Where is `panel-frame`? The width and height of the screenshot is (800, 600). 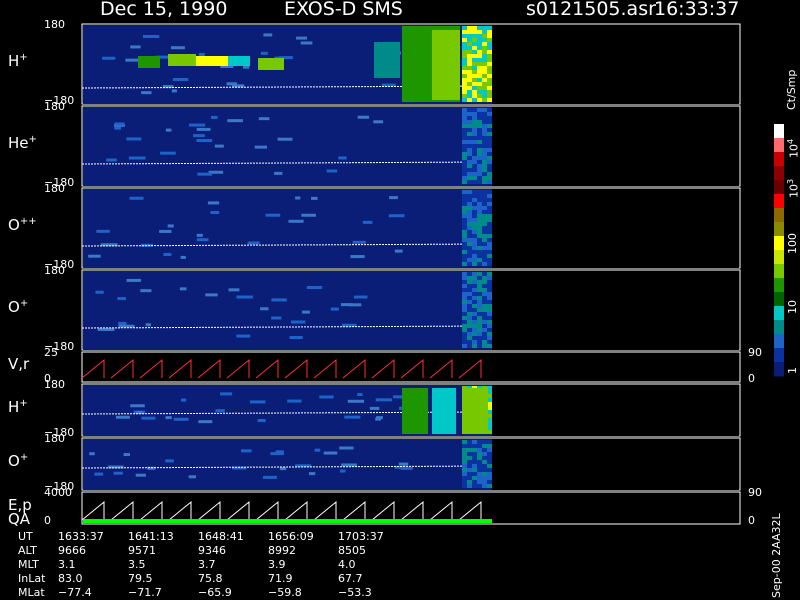 panel-frame is located at coordinates (411, 367).